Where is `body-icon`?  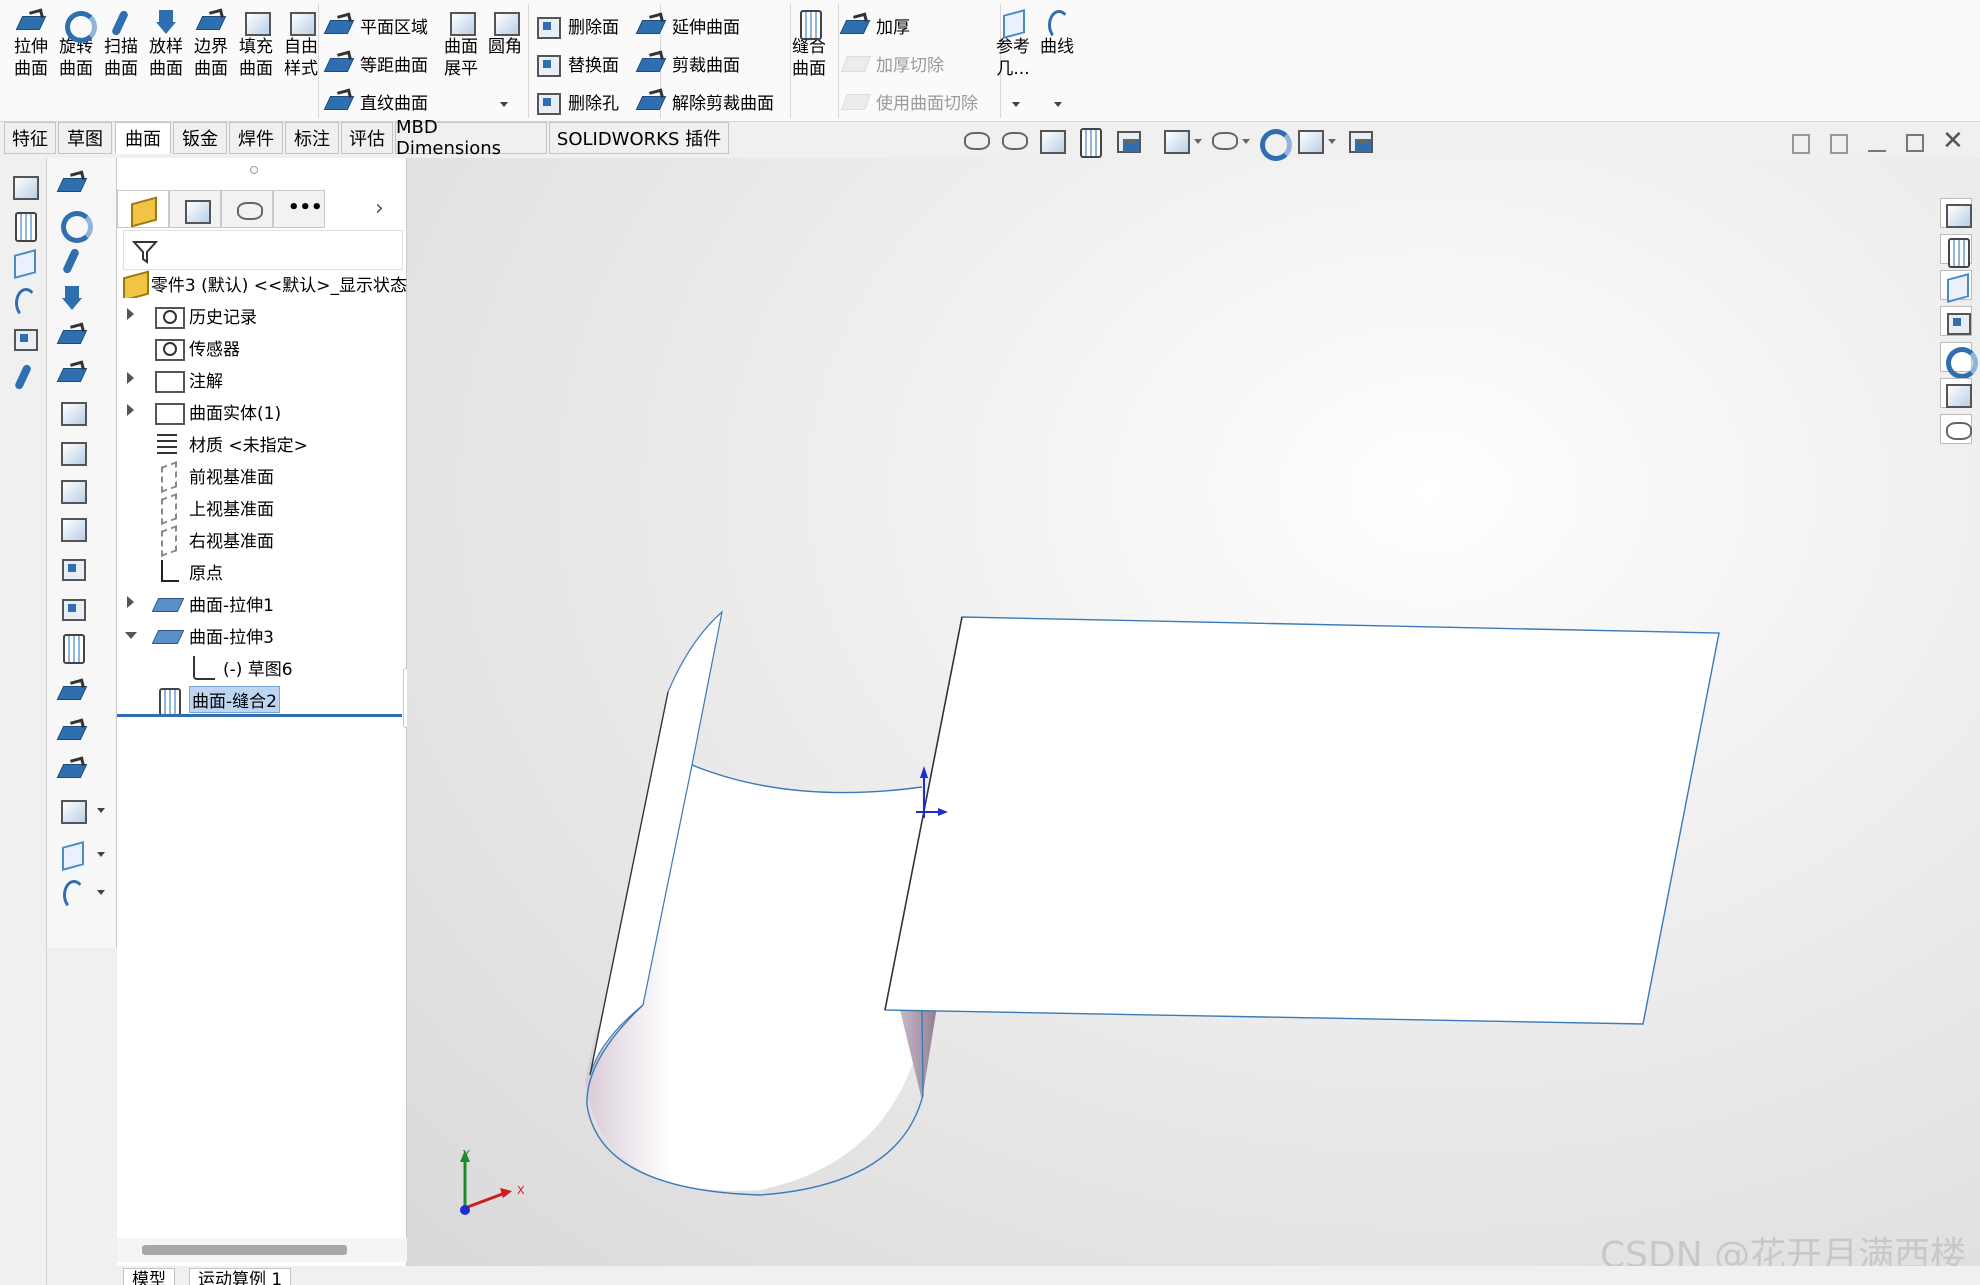
body-icon is located at coordinates (24, 338).